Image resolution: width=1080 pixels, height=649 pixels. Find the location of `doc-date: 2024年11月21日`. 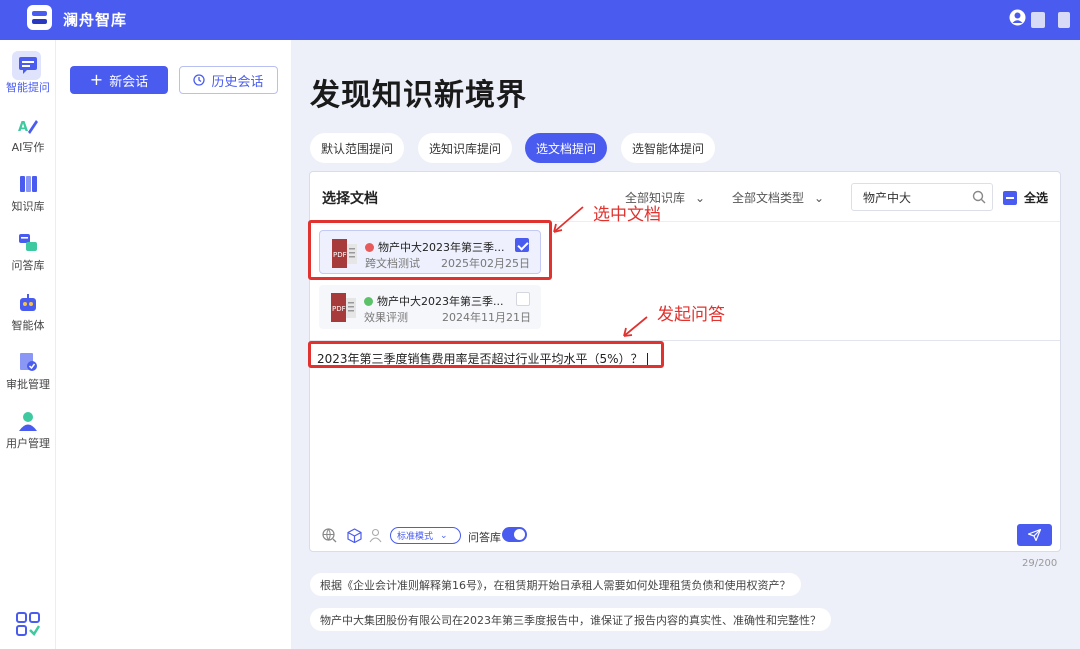

doc-date: 2024年11月21日 is located at coordinates (486, 317).